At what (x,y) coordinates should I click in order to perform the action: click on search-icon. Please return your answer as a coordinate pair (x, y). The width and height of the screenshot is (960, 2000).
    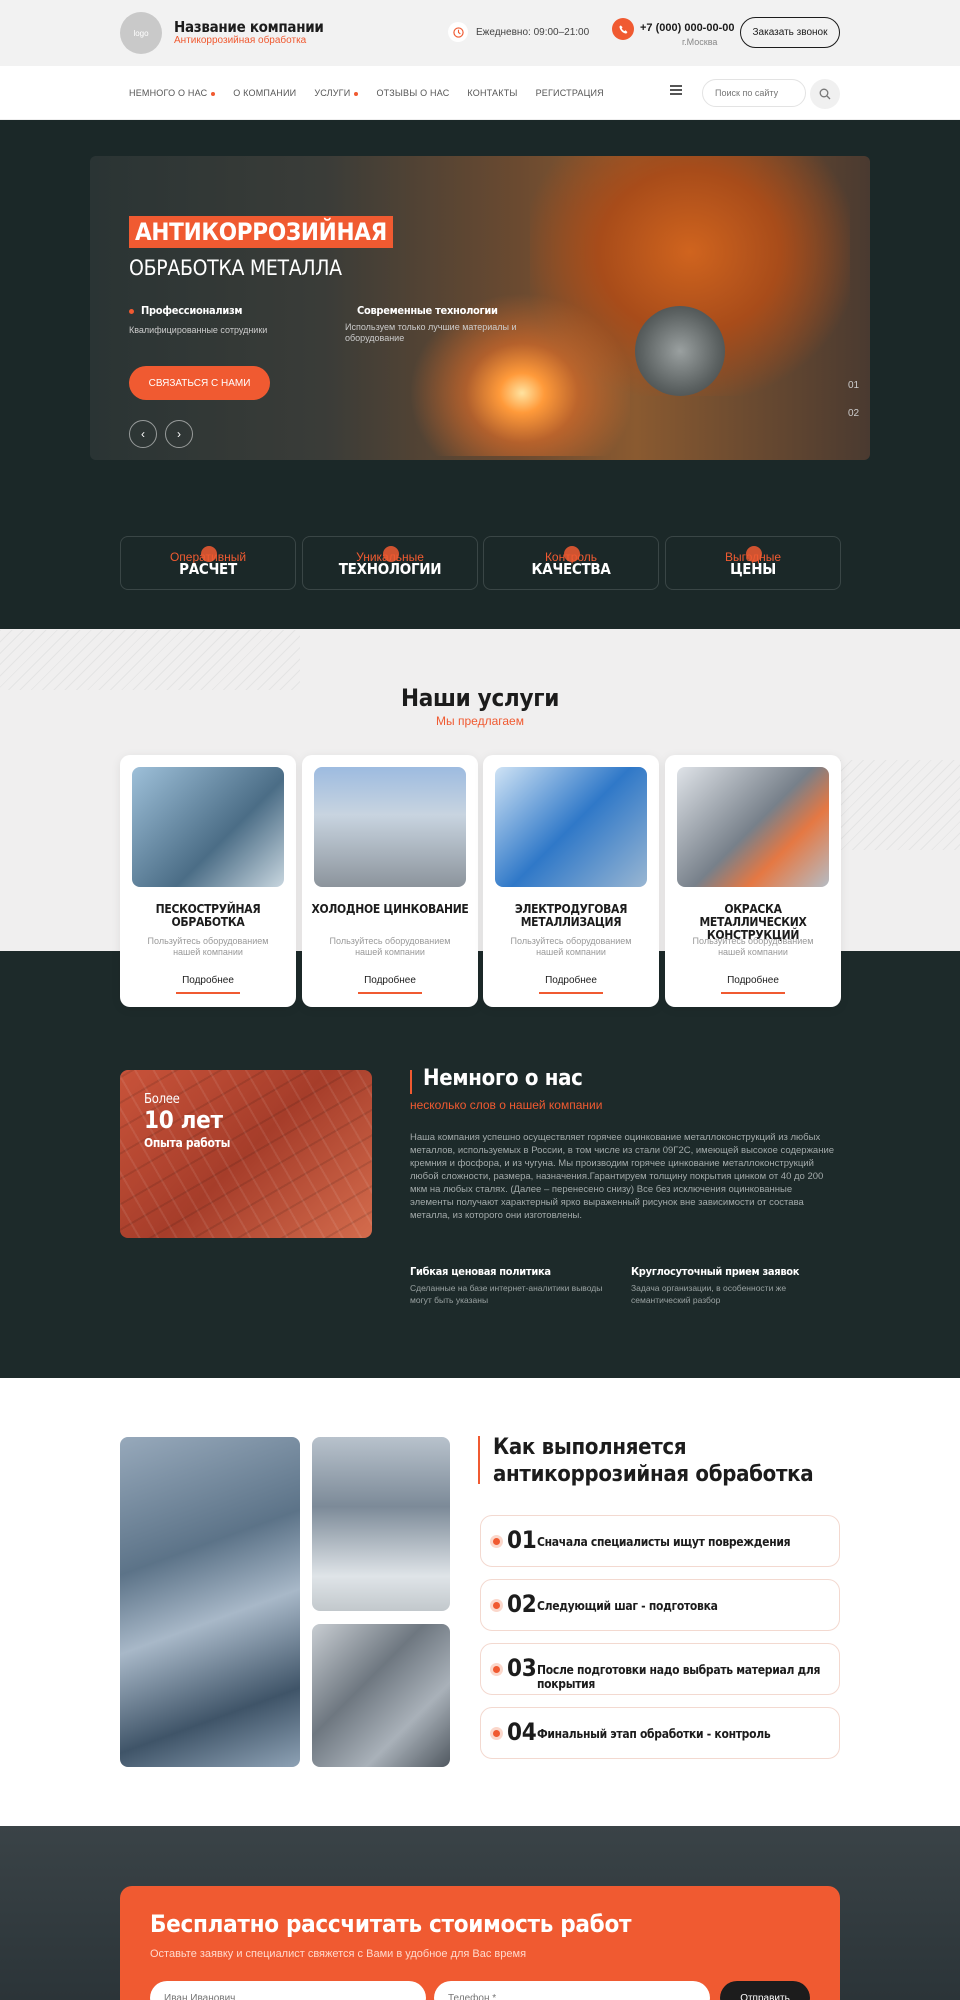
    Looking at the image, I should click on (825, 94).